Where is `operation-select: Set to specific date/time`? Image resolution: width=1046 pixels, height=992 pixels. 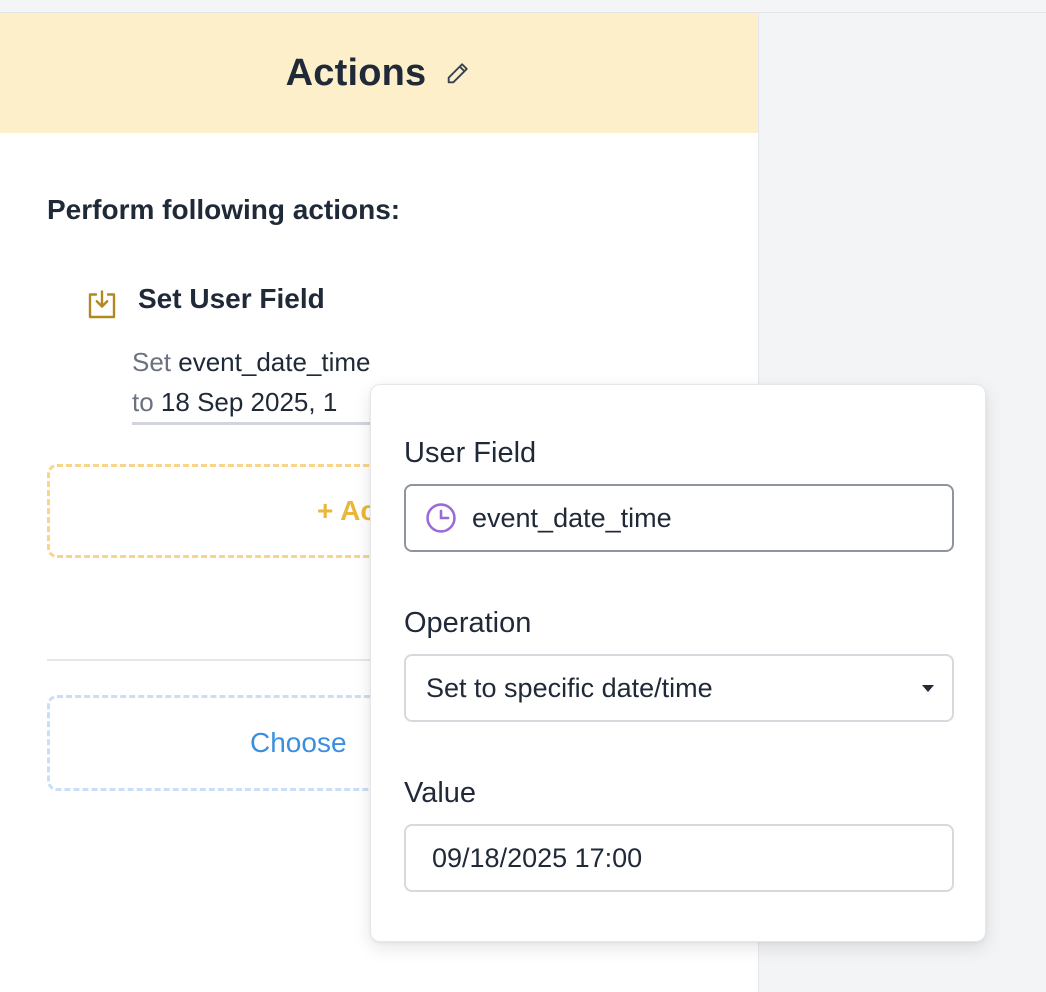
operation-select: Set to specific date/time is located at coordinates (679, 688).